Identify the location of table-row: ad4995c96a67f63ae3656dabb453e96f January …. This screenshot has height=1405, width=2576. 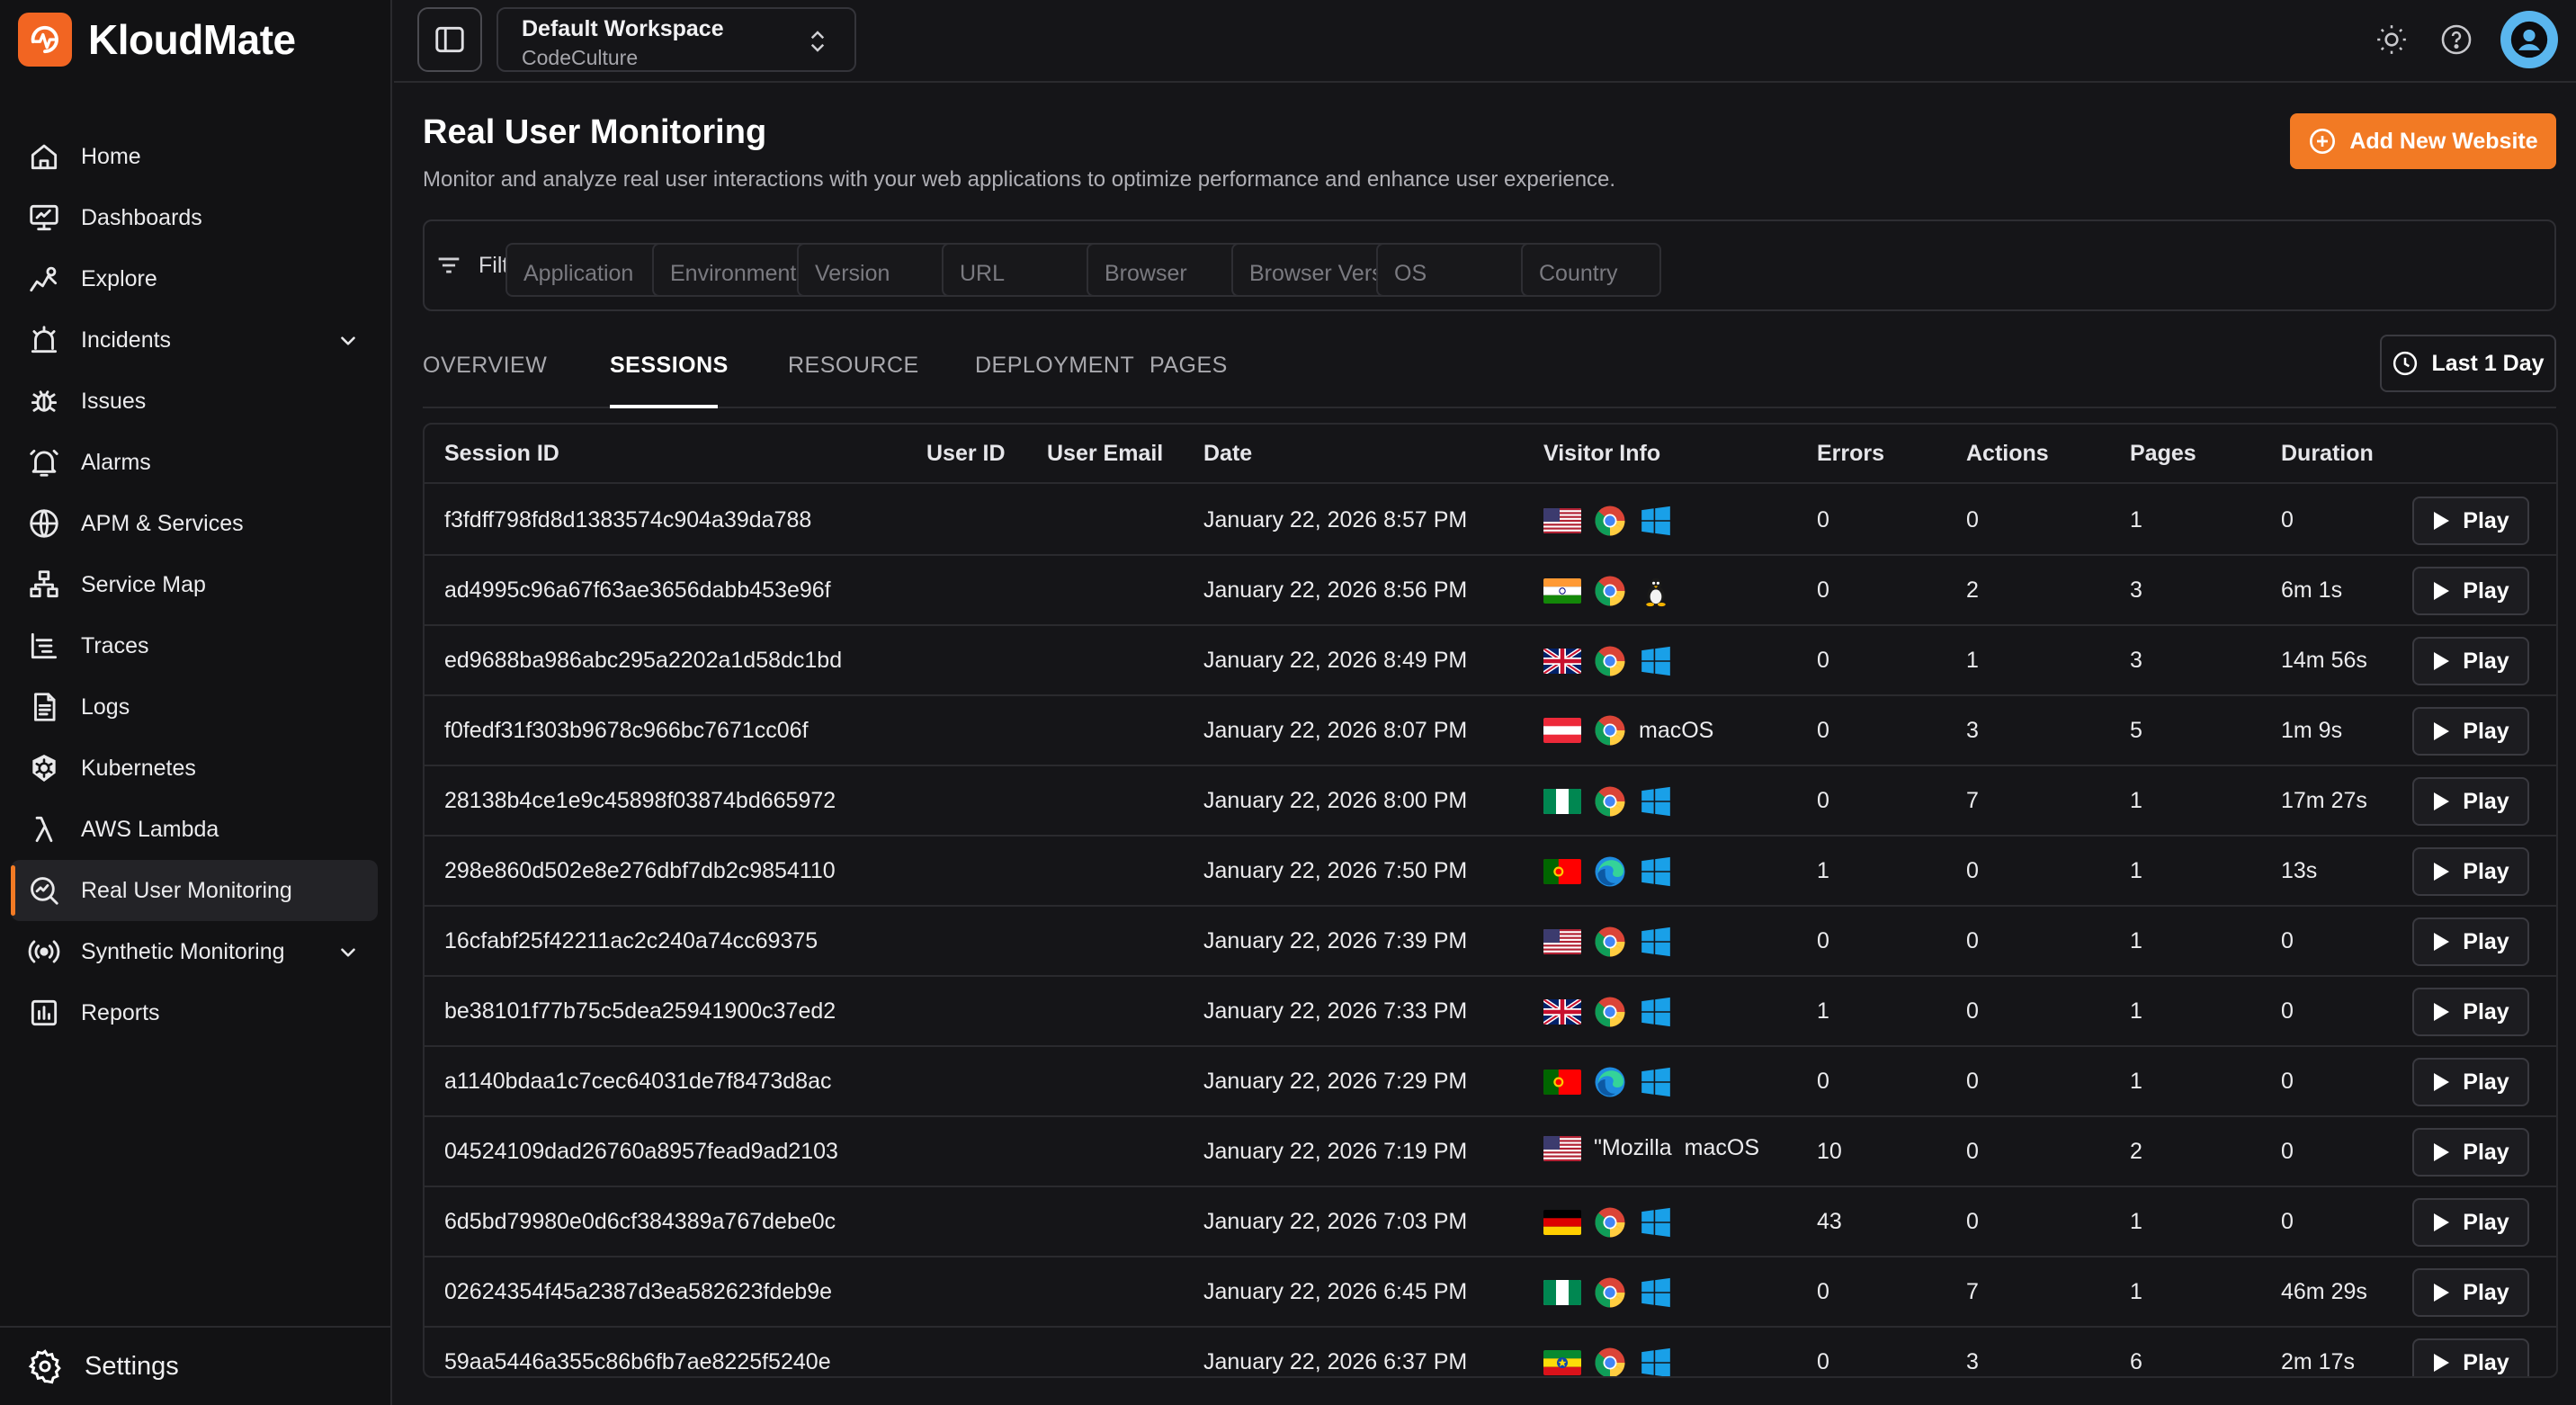
(1490, 591).